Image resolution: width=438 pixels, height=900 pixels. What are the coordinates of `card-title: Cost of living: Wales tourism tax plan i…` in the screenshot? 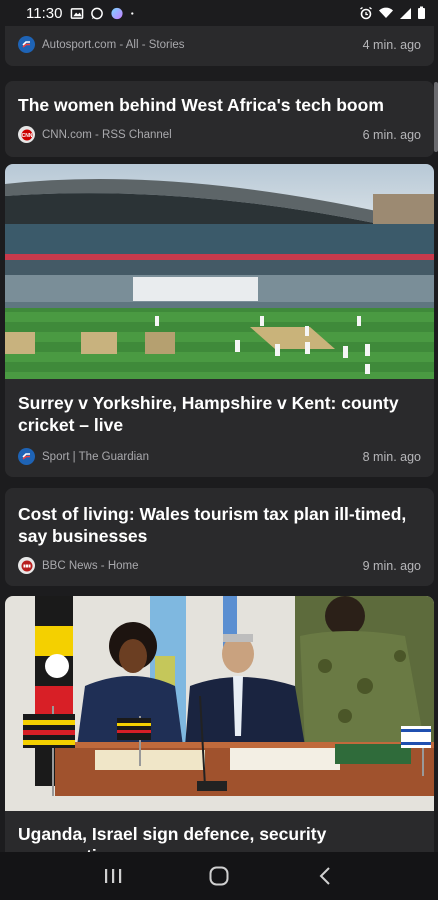 It's located at (219, 525).